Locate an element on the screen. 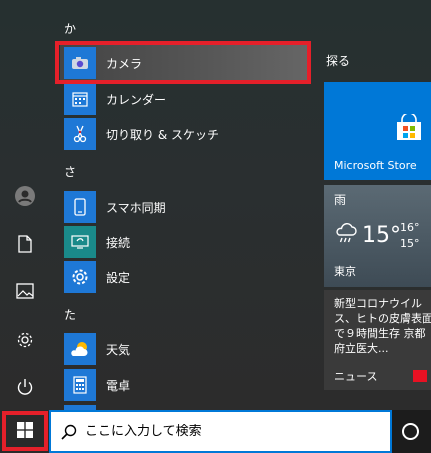 The width and height of the screenshot is (431, 453). calendar-icon is located at coordinates (80, 99).